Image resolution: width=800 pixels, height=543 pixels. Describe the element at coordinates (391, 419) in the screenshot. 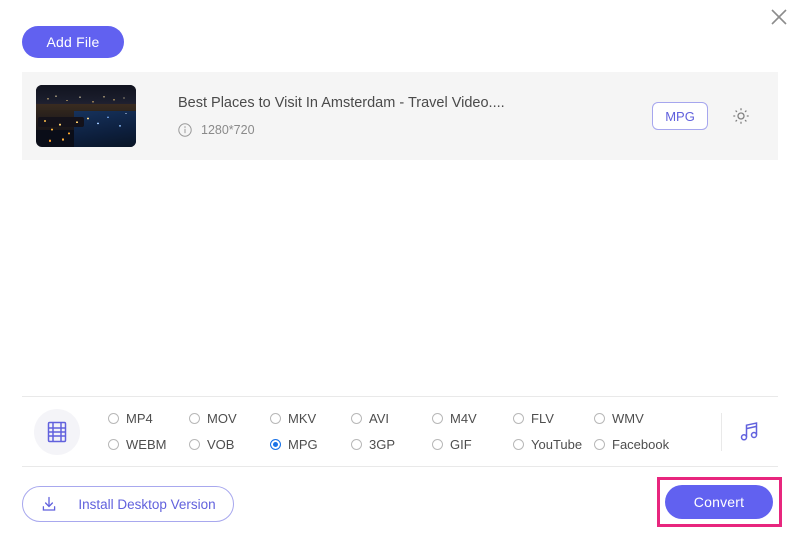

I see `format-option-avi: AVI` at that location.